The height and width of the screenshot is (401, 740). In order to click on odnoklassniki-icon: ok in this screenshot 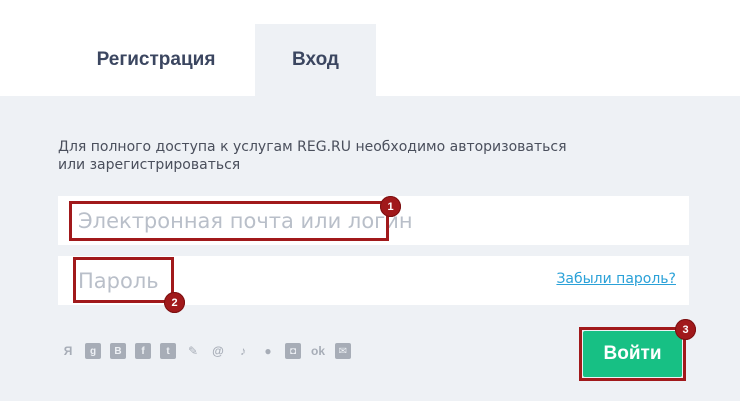, I will do `click(318, 351)`.